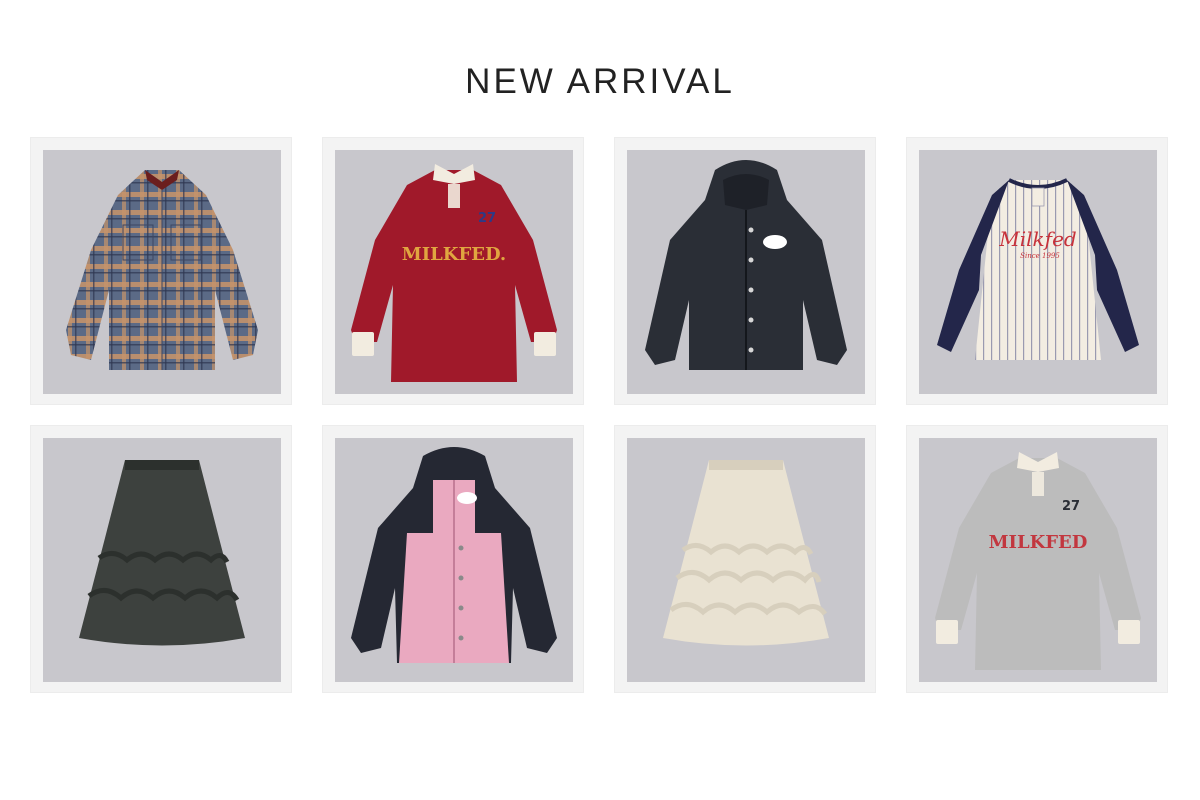 This screenshot has width=1200, height=800. I want to click on rugby-shirt-icon: MILKFED 27, so click(1038, 561).